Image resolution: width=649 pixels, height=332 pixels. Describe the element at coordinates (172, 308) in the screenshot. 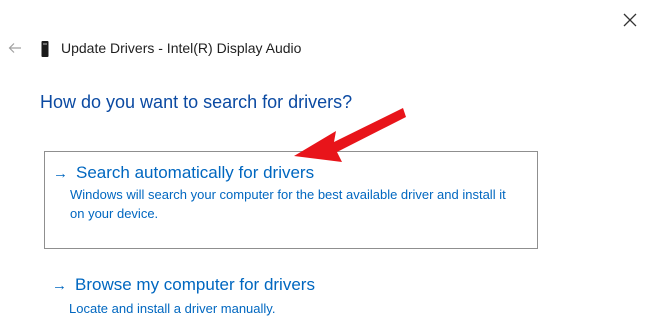

I see `browse-computer-description: Locate and install a driver manually.` at that location.